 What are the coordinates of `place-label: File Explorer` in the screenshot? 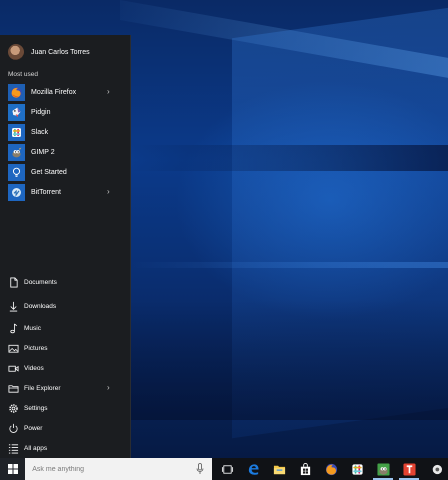 It's located at (42, 388).